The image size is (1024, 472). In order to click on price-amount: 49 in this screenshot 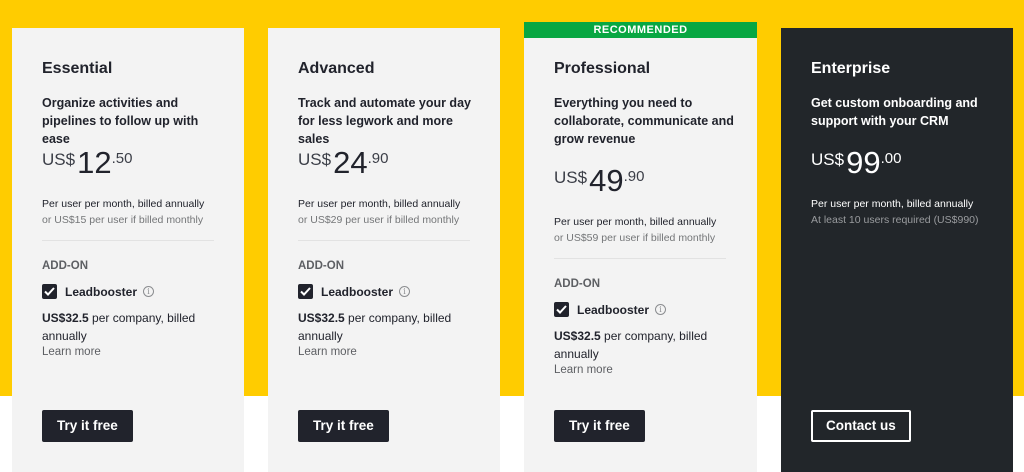, I will do `click(606, 180)`.